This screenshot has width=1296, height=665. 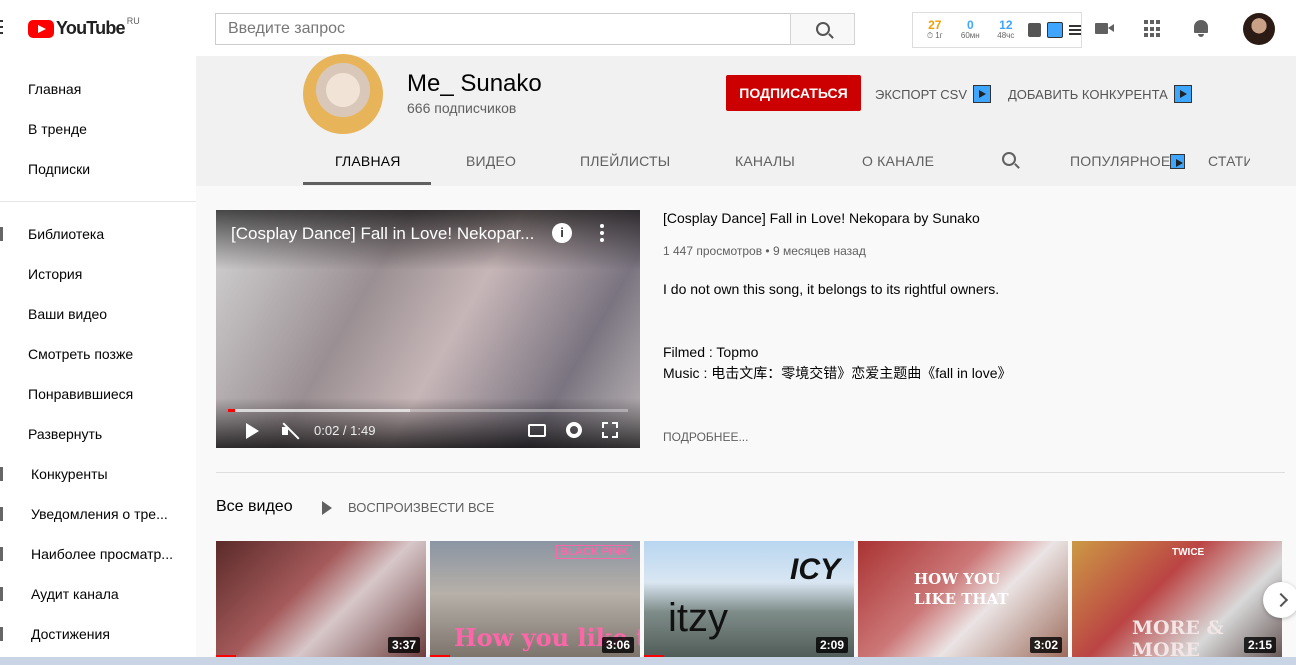 What do you see at coordinates (1088, 94) in the screenshot?
I see `add-competitor-label: ДОБАВИТЬ КОНКУРЕНТА` at bounding box center [1088, 94].